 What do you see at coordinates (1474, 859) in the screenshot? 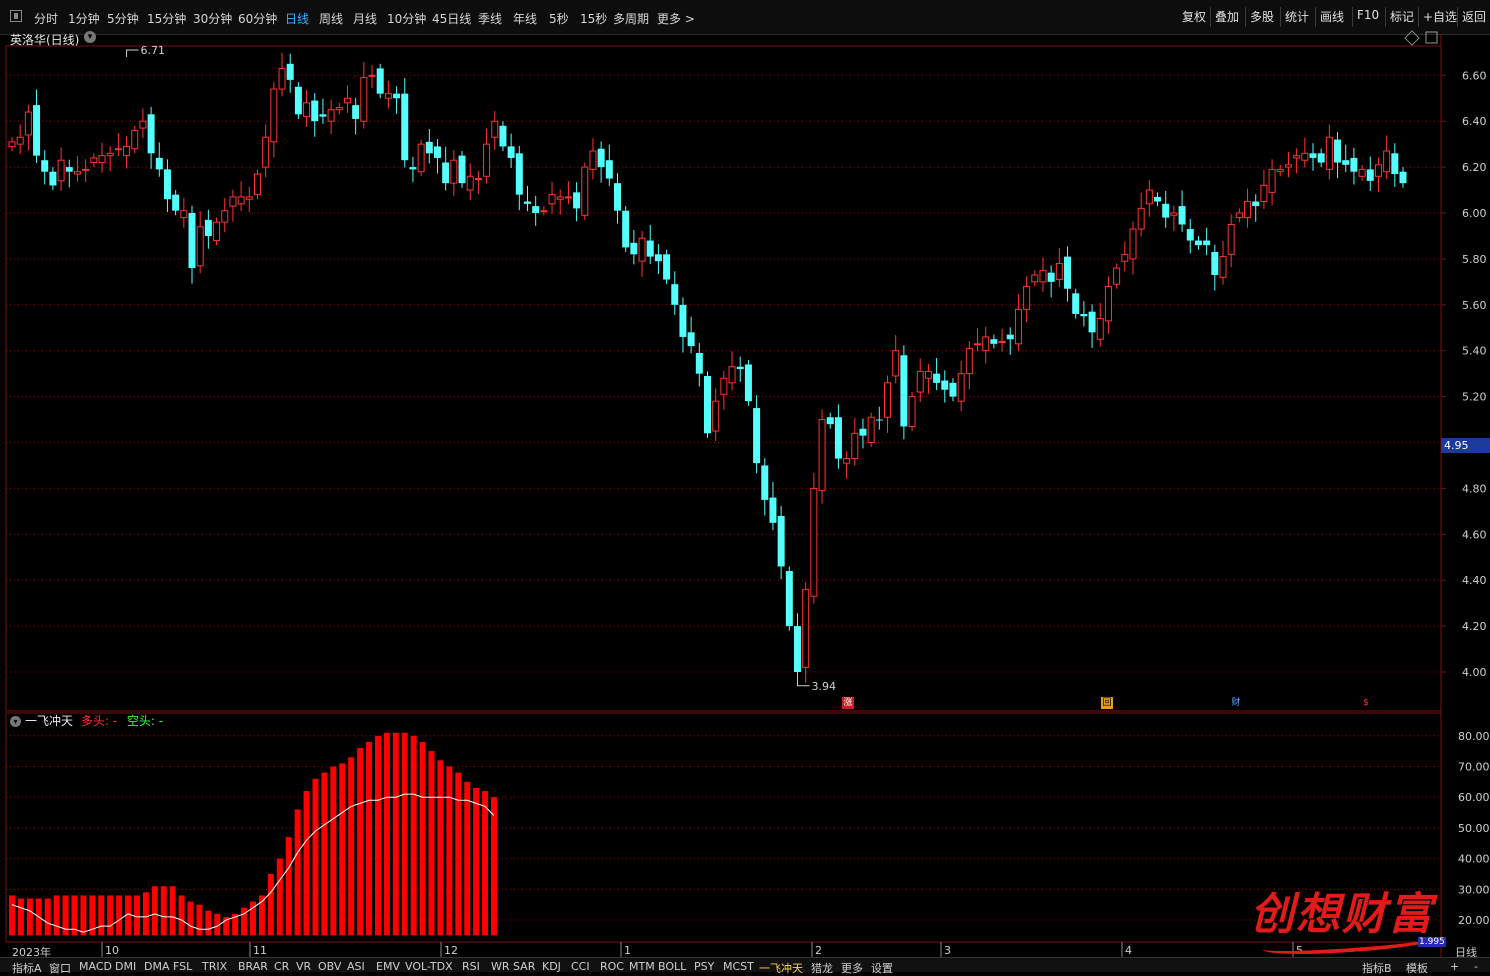
I see `indicator-tick-label: 40.00` at bounding box center [1474, 859].